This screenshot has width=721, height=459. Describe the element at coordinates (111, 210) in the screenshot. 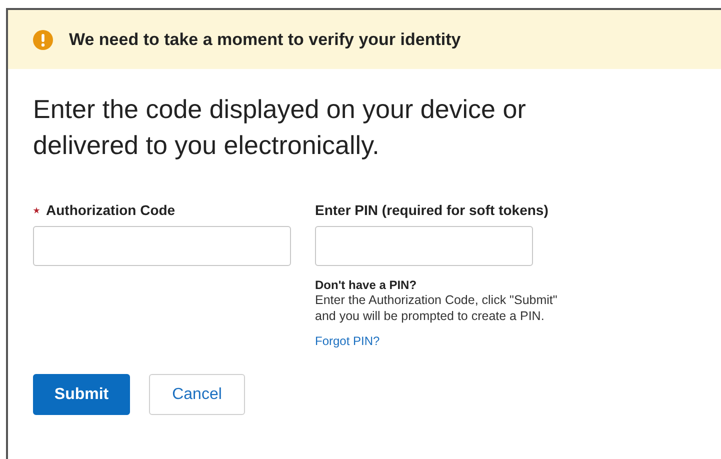

I see `field-label: Authorization Code` at that location.